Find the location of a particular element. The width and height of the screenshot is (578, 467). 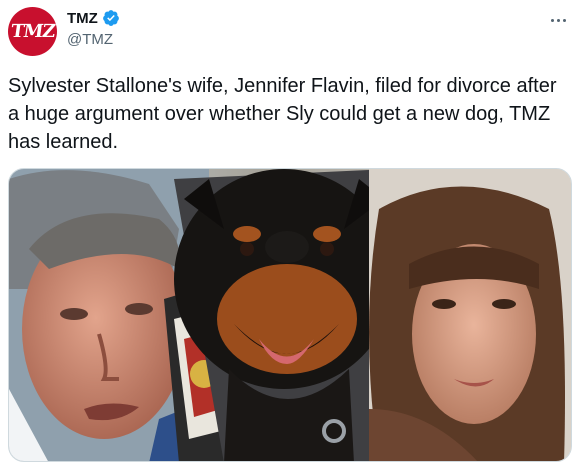

author-handle: @TMZ is located at coordinates (90, 39).